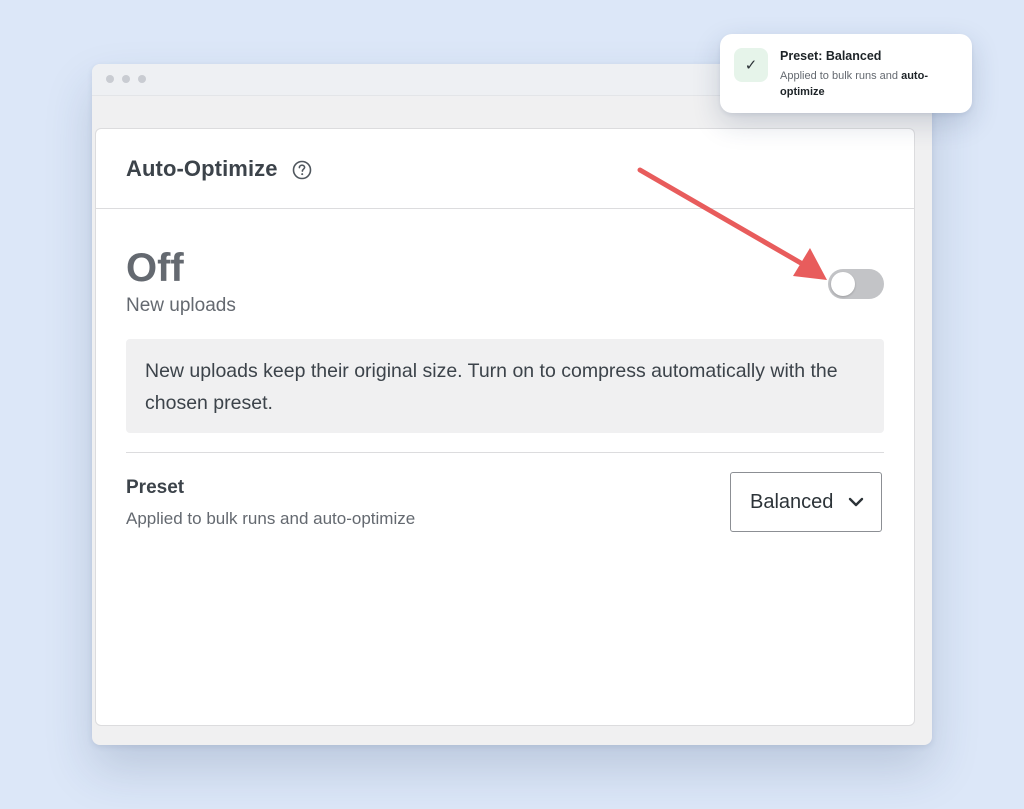 The image size is (1024, 809). I want to click on chevron-down-icon, so click(856, 502).